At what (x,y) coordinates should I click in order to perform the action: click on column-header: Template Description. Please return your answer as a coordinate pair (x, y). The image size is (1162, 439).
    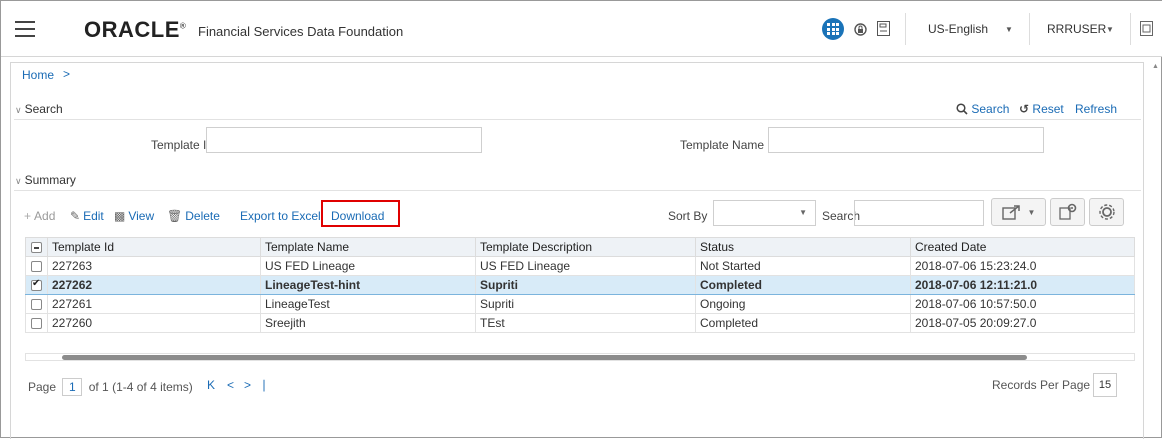
    Looking at the image, I should click on (585, 247).